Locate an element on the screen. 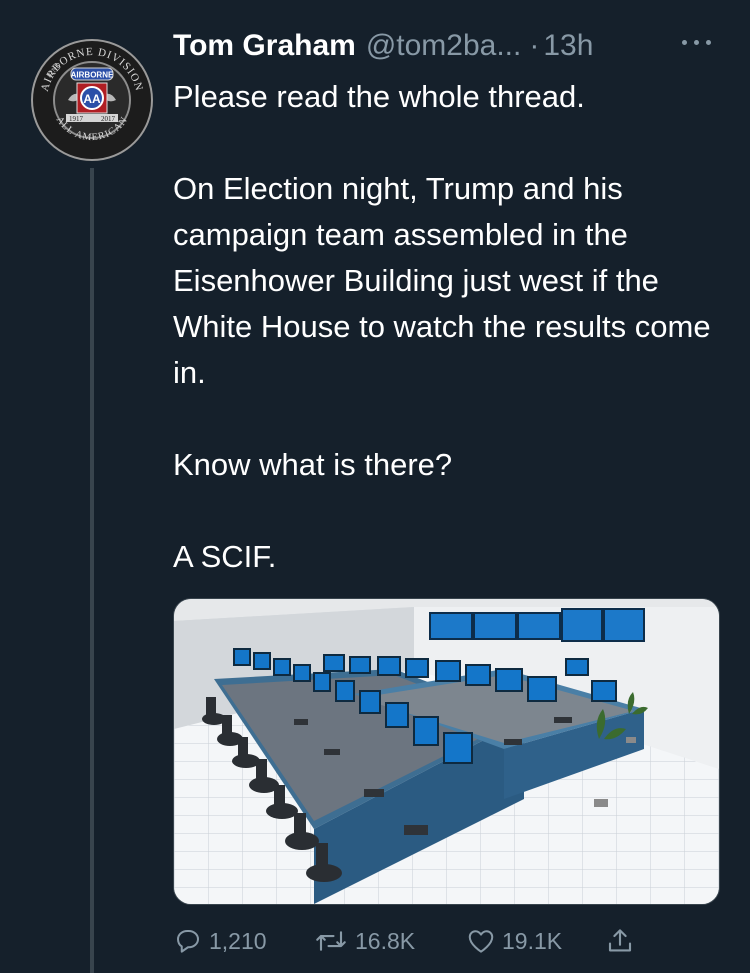 Image resolution: width=750 pixels, height=973 pixels. svg-text: AA is located at coordinates (92, 99).